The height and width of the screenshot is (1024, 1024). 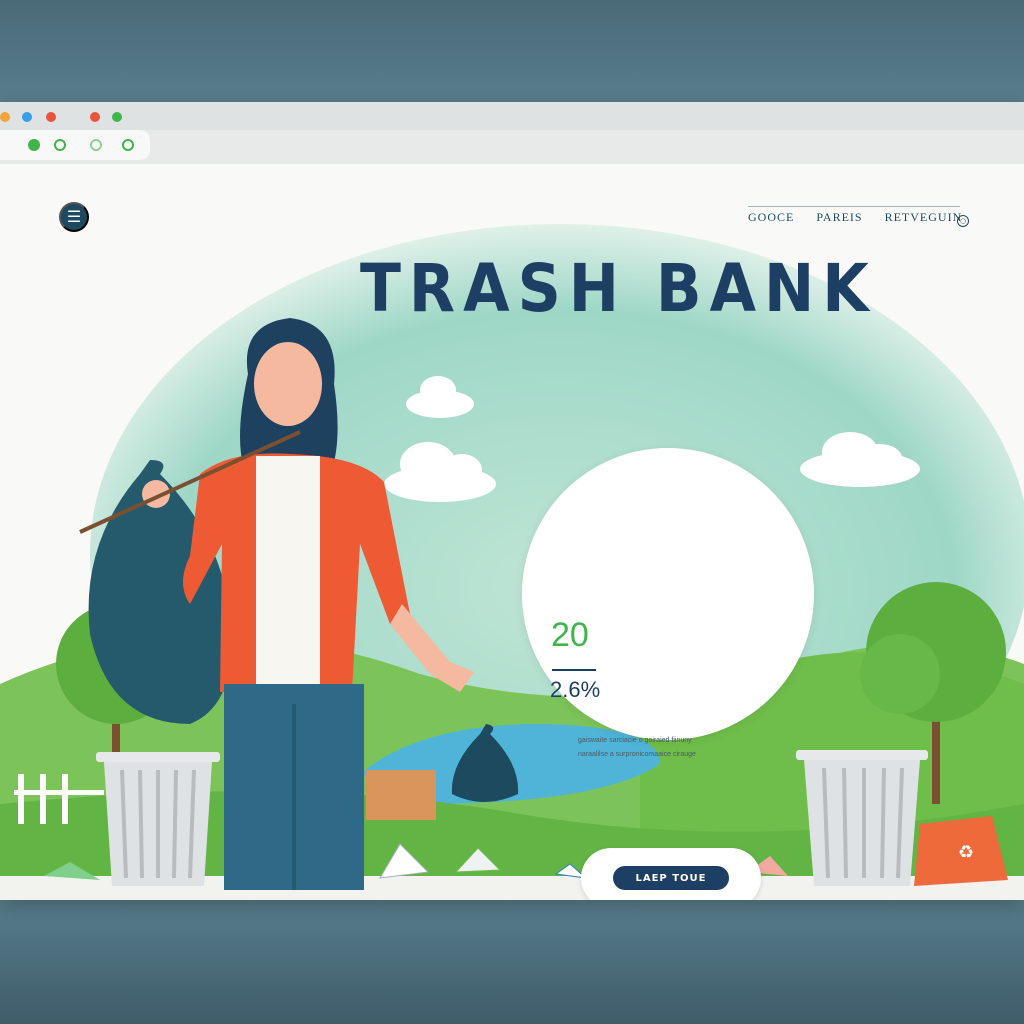 What do you see at coordinates (635, 740) in the screenshot?
I see `caption-line-1: gaiswaite sarciacie o goiraied fiinuny` at bounding box center [635, 740].